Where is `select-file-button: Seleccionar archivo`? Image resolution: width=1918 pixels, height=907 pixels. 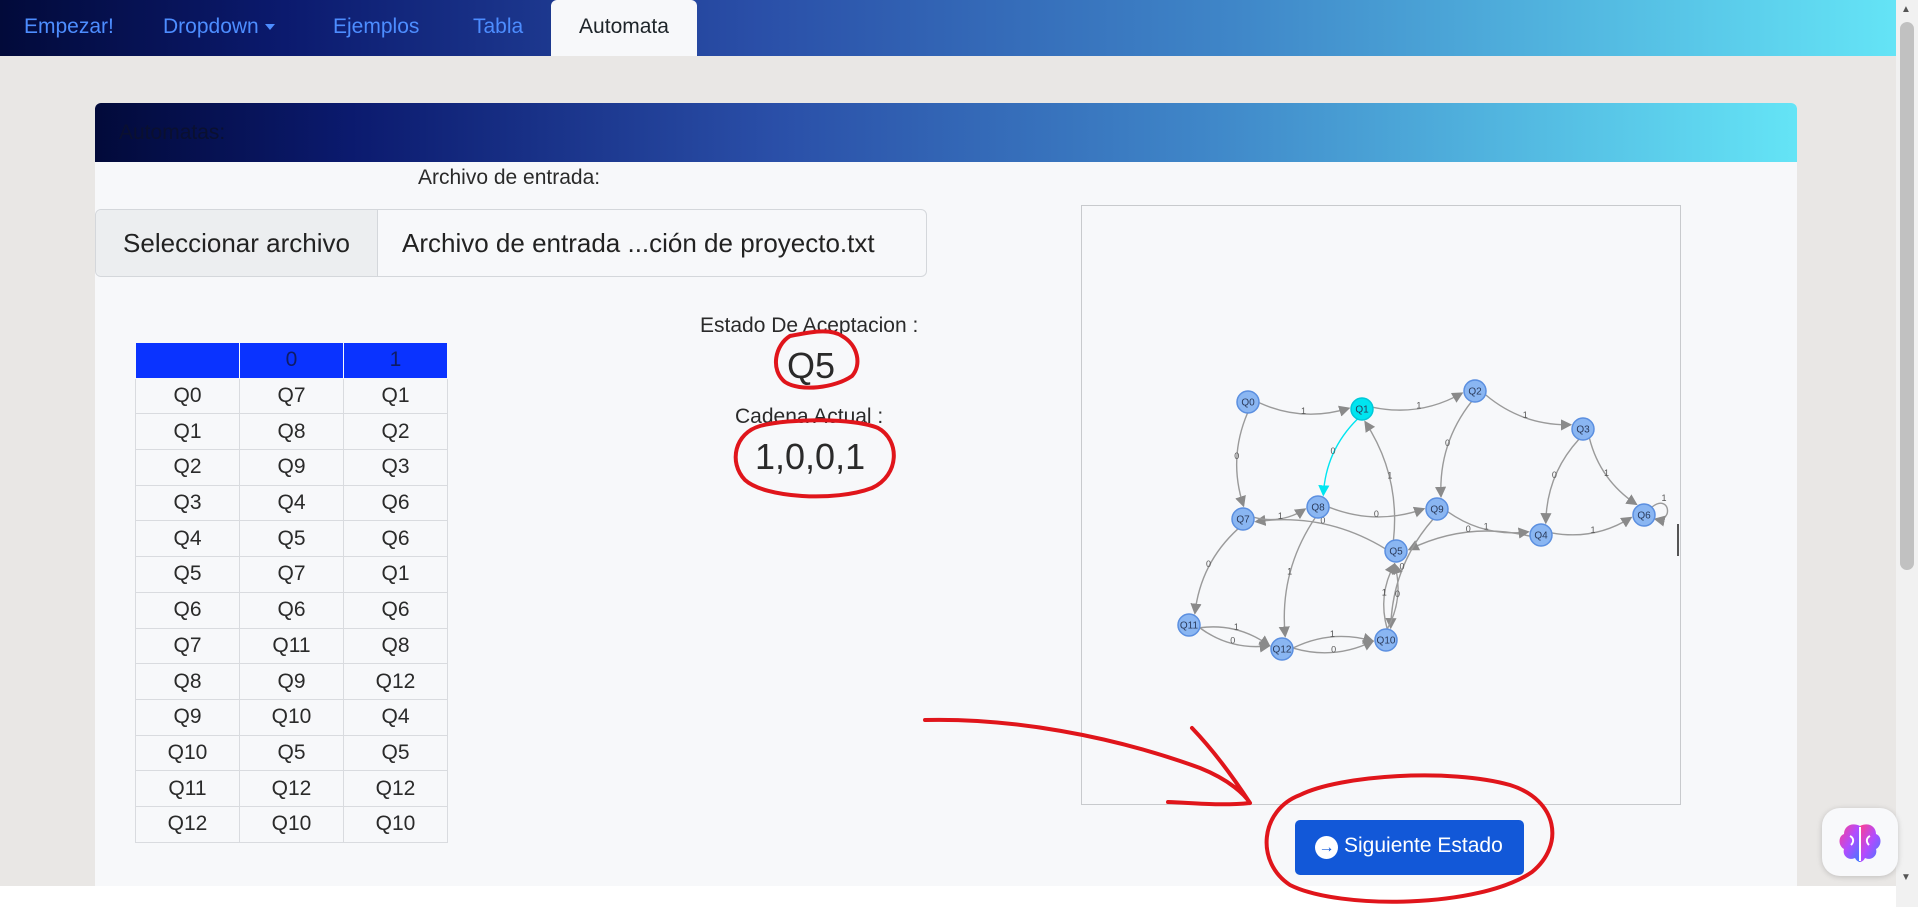
select-file-button: Seleccionar archivo is located at coordinates (237, 243).